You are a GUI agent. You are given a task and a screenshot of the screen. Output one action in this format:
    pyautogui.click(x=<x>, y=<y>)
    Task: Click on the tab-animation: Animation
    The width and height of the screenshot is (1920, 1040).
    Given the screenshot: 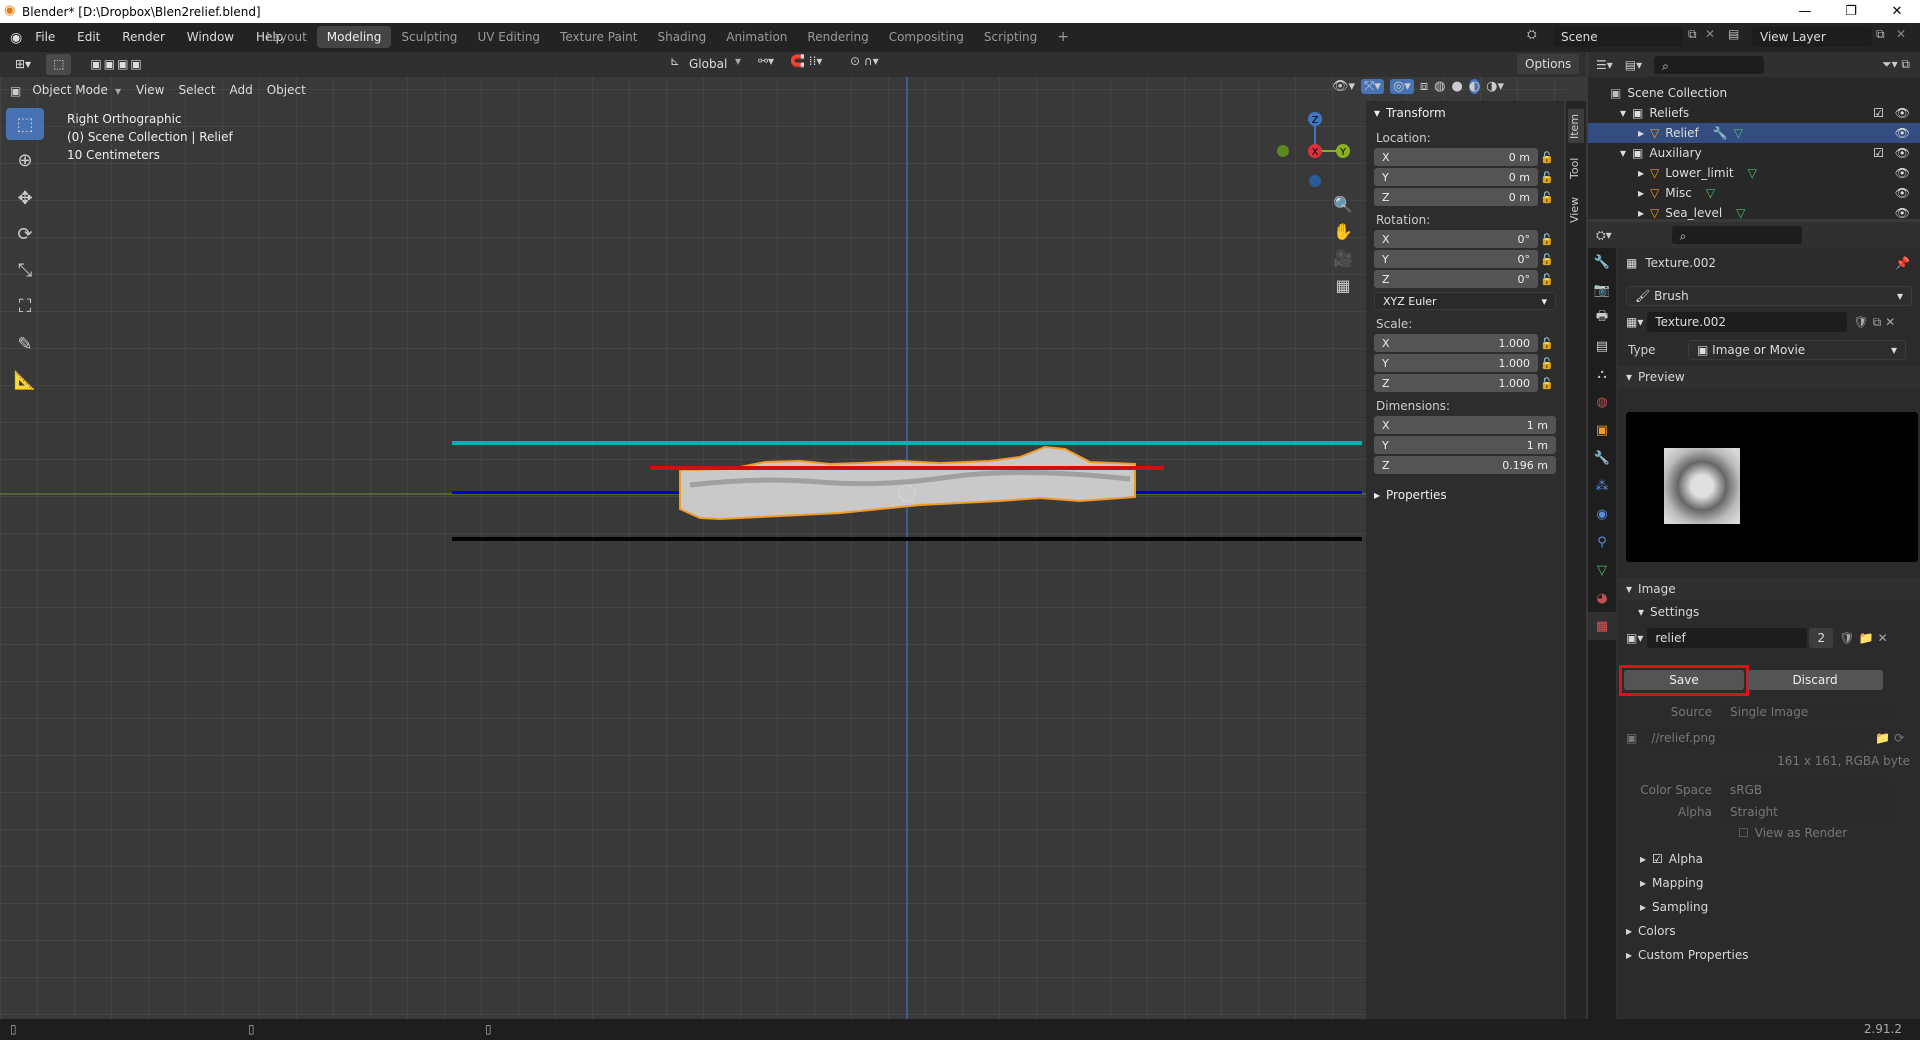 What is the action you would take?
    pyautogui.click(x=756, y=37)
    